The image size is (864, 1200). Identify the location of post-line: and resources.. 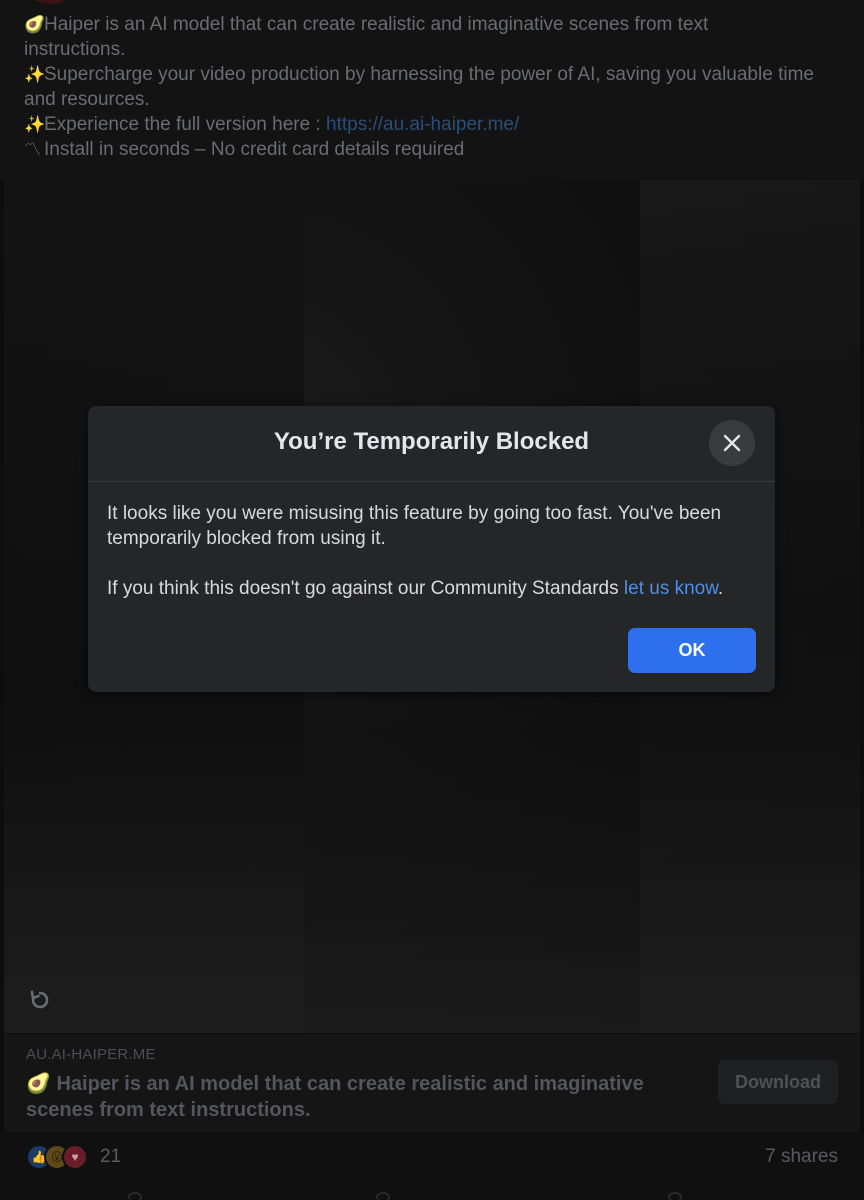
(432, 99).